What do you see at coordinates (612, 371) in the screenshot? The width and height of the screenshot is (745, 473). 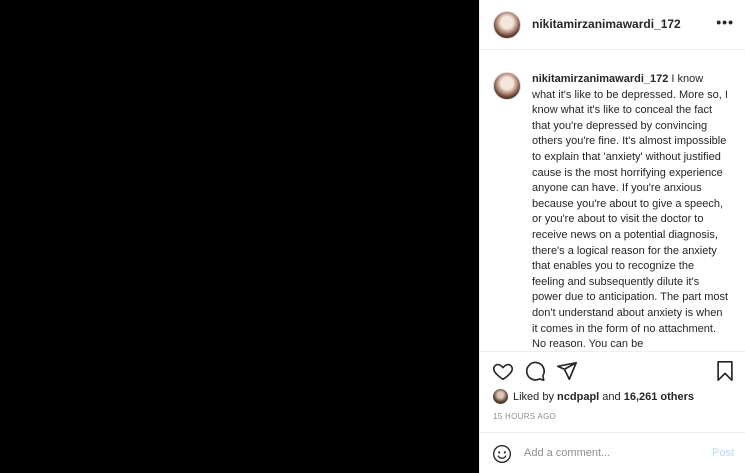 I see `action-bar` at bounding box center [612, 371].